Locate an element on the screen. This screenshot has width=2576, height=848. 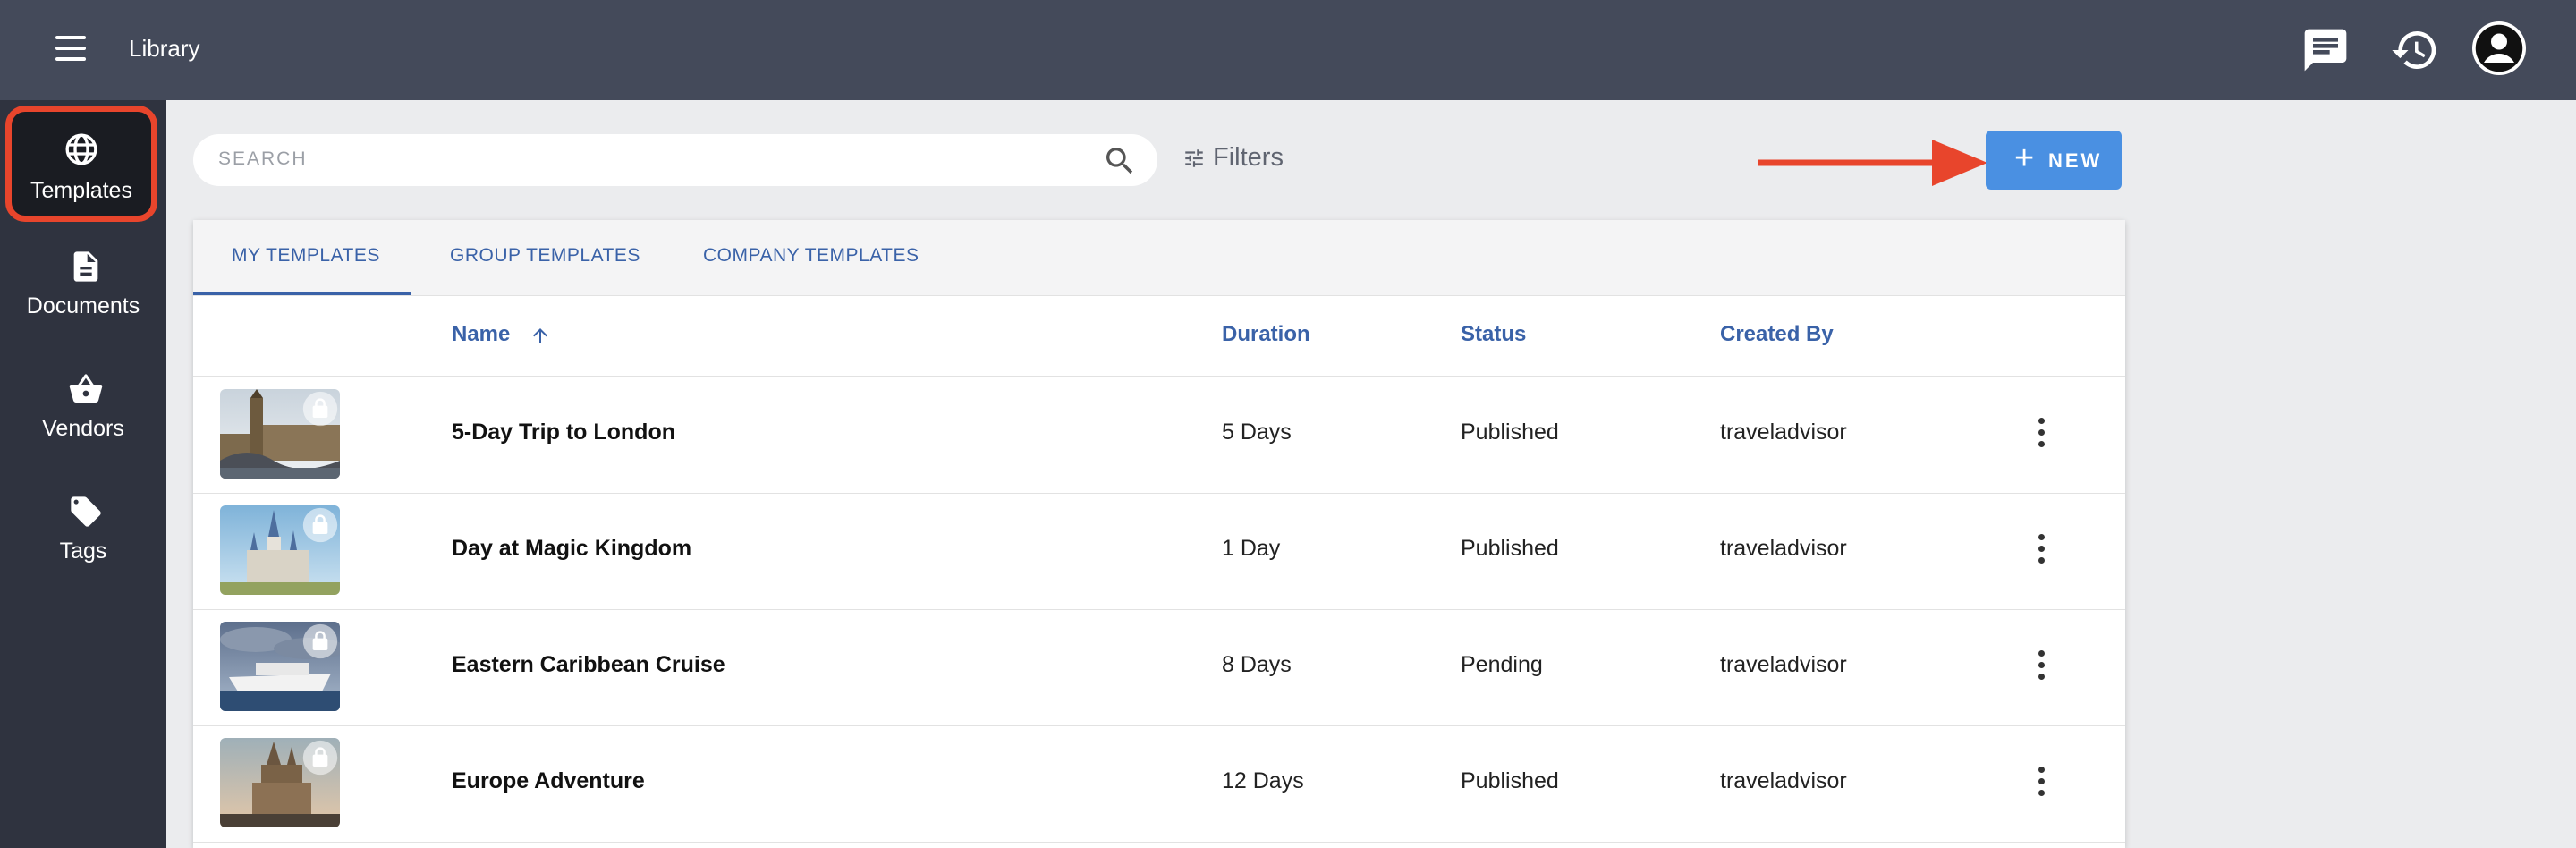
sidebar-item-documents: Documents is located at coordinates (83, 293).